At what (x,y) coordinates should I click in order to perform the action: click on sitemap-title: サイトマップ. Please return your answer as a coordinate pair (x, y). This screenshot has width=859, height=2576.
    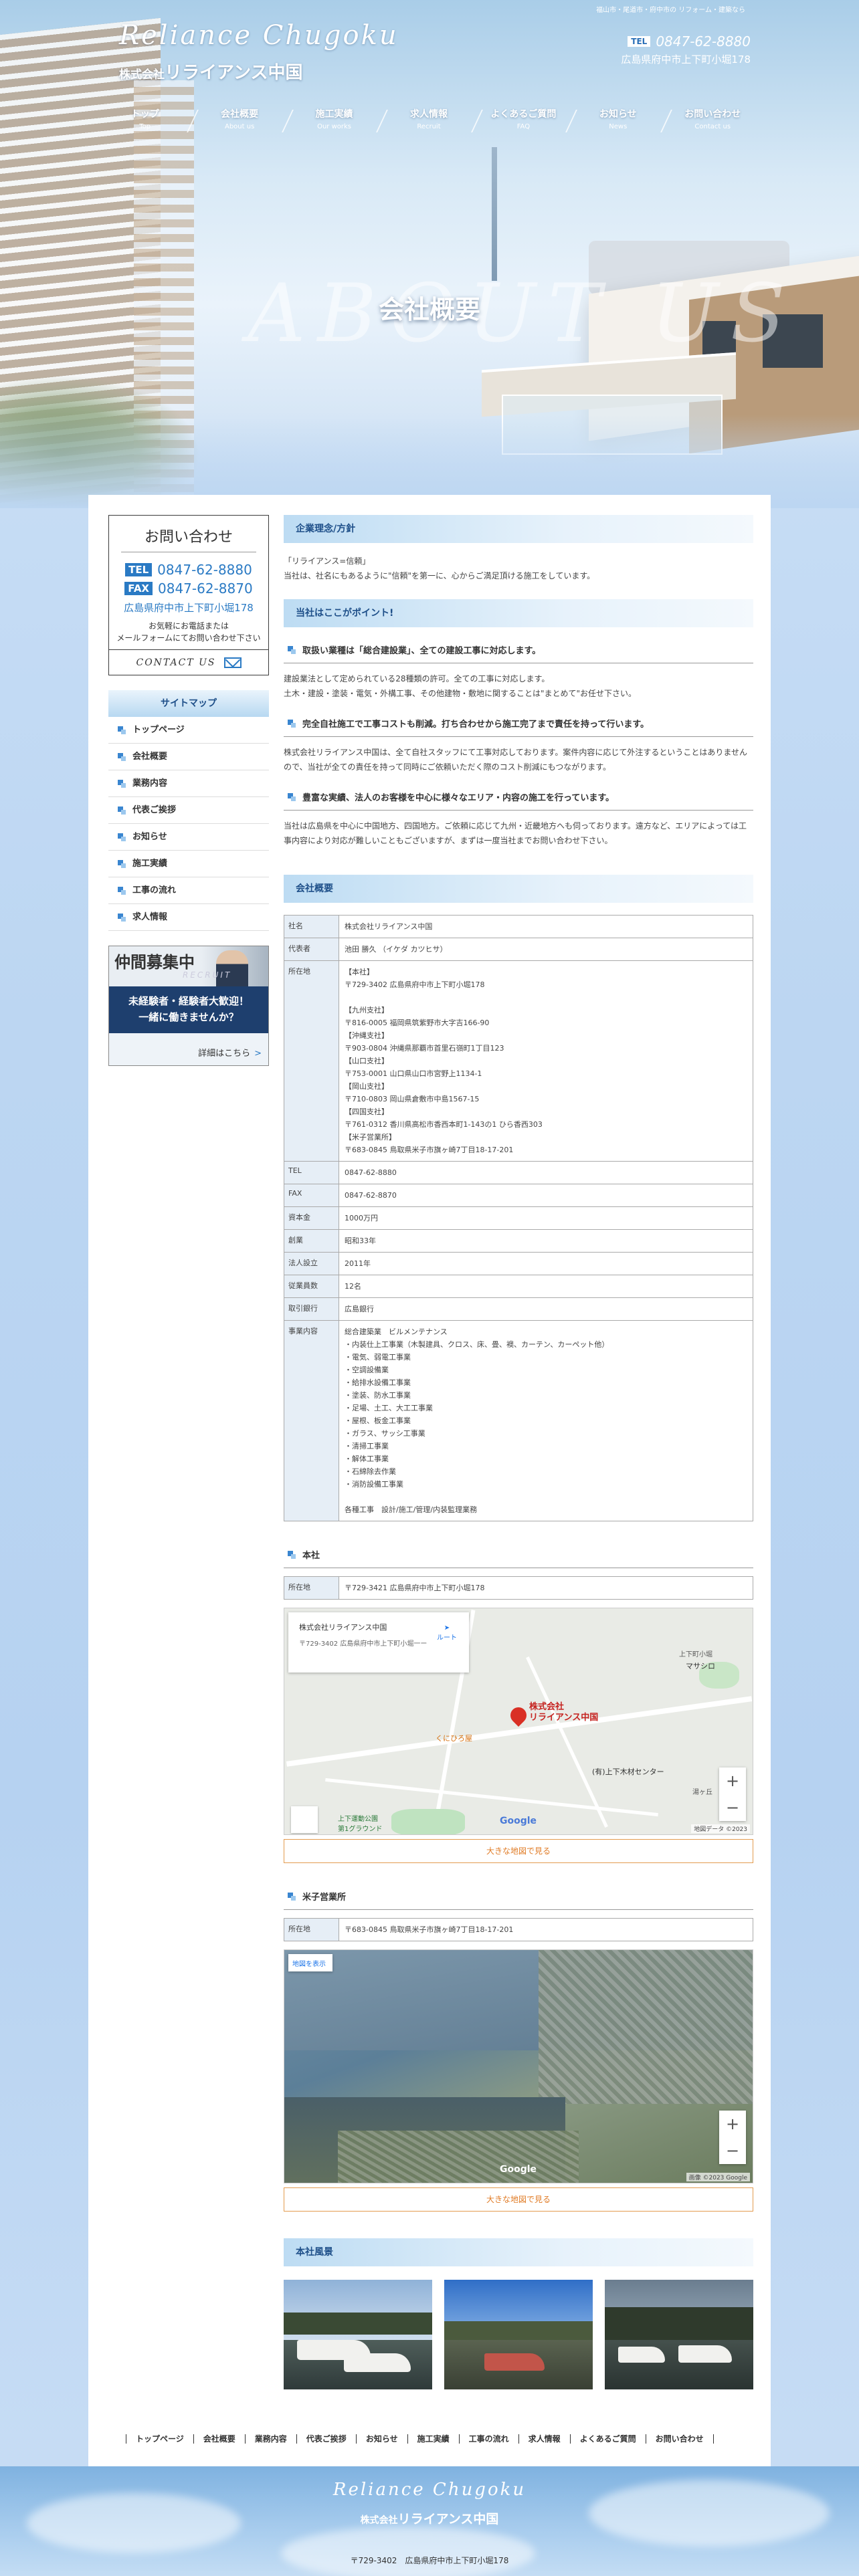
    Looking at the image, I should click on (188, 703).